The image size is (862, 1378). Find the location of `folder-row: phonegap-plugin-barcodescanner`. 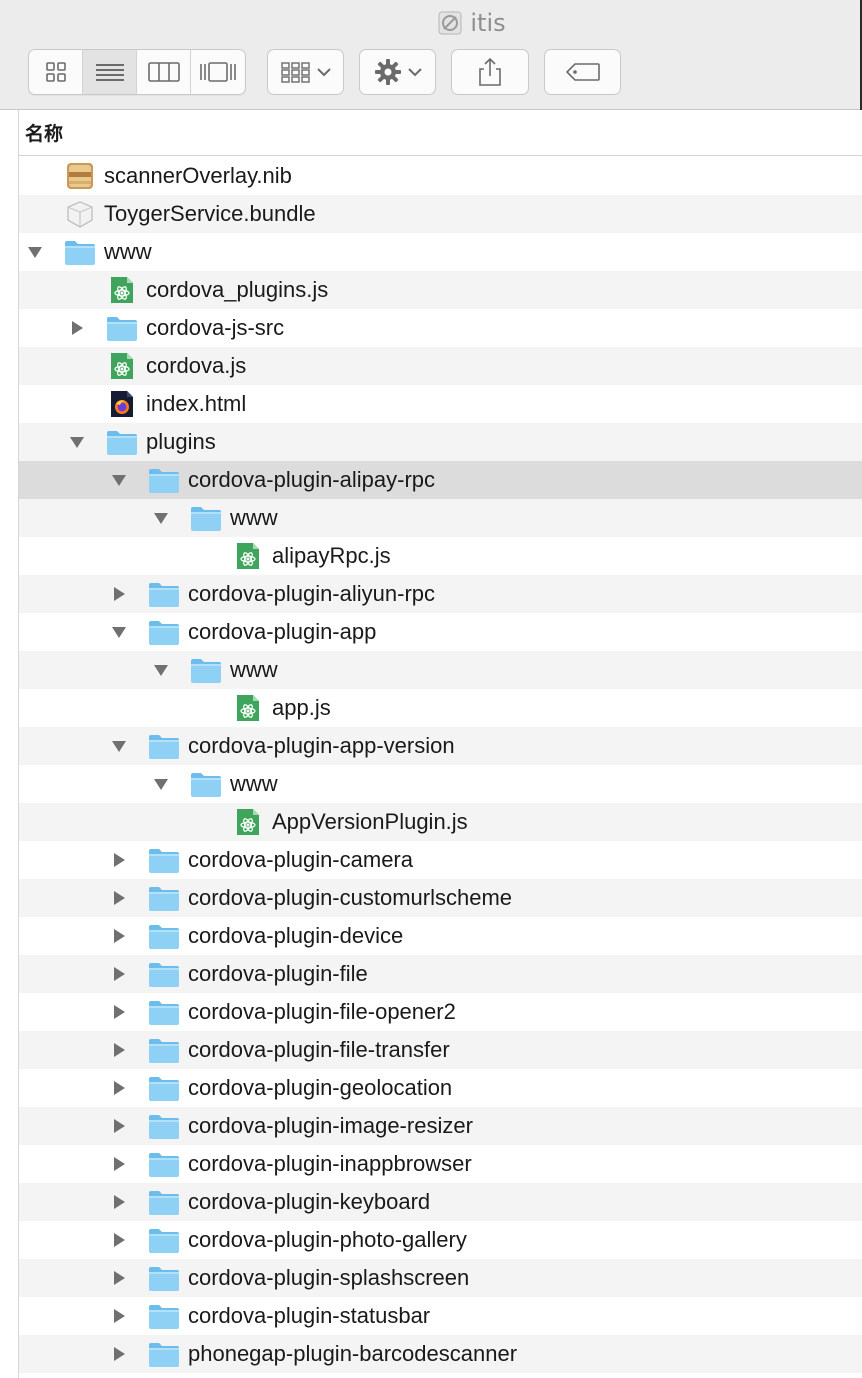

folder-row: phonegap-plugin-barcodescanner is located at coordinates (440, 1354).